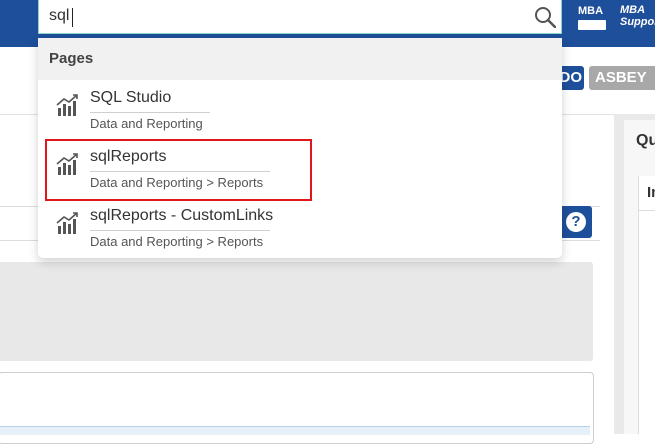 The width and height of the screenshot is (655, 444). What do you see at coordinates (131, 97) in the screenshot?
I see `result-title: SQL Studio` at bounding box center [131, 97].